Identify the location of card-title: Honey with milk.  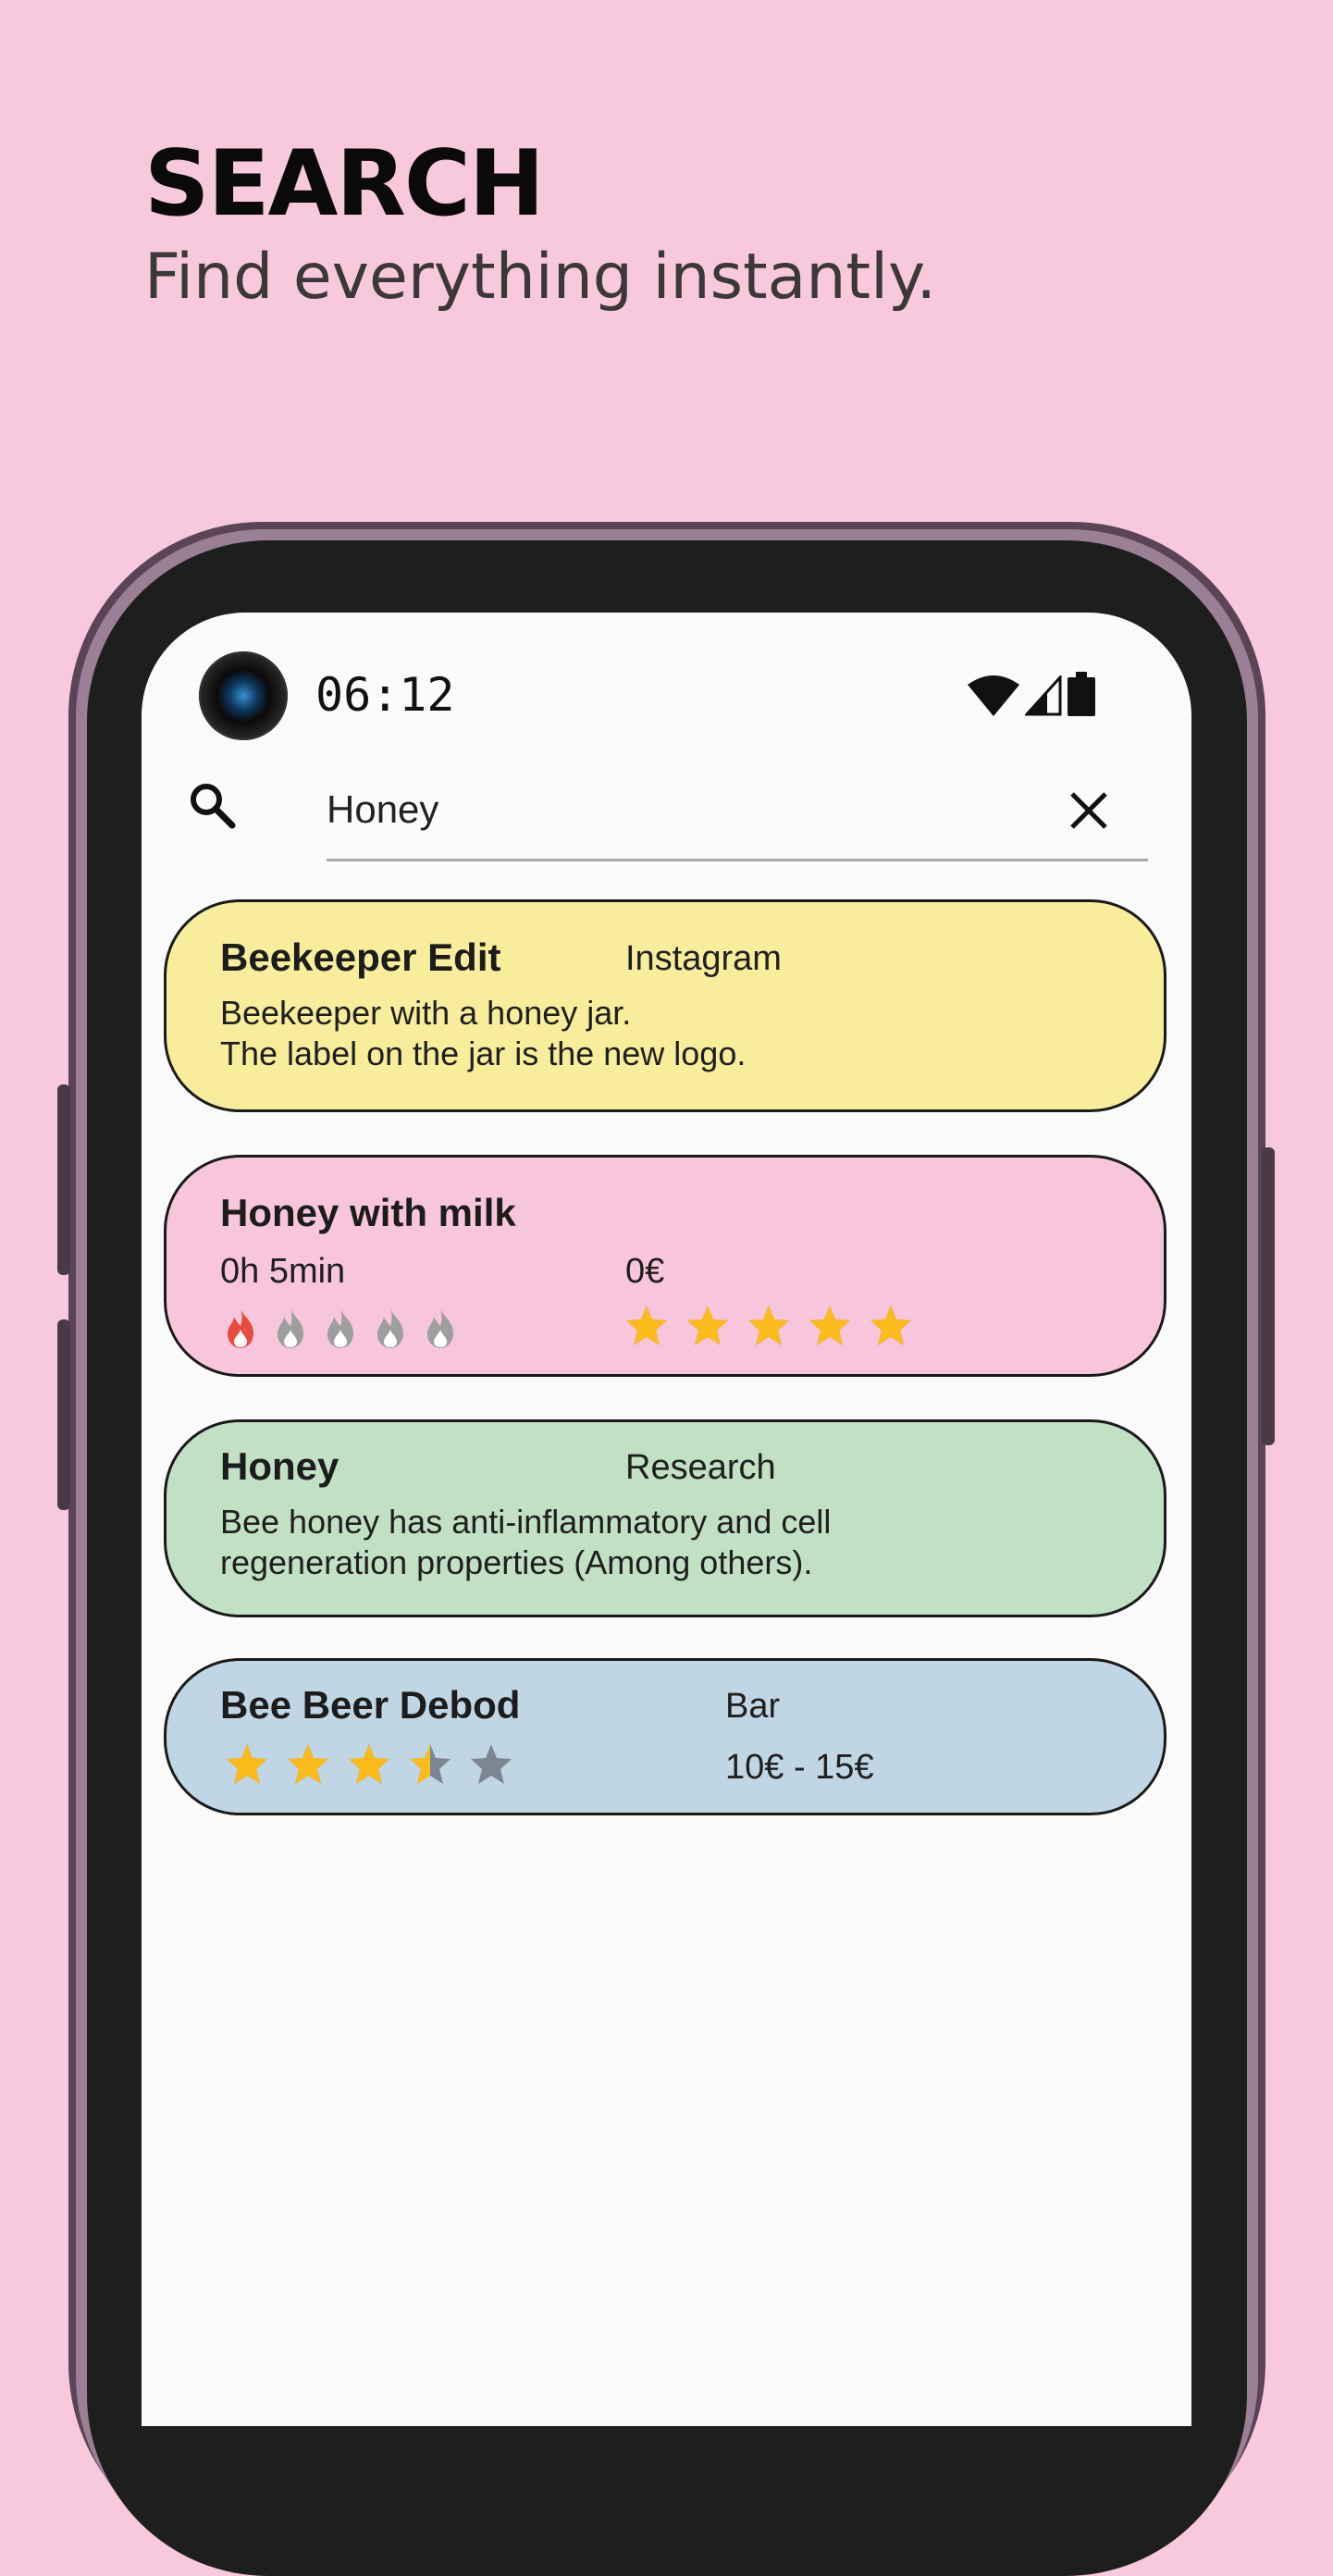
(368, 1212).